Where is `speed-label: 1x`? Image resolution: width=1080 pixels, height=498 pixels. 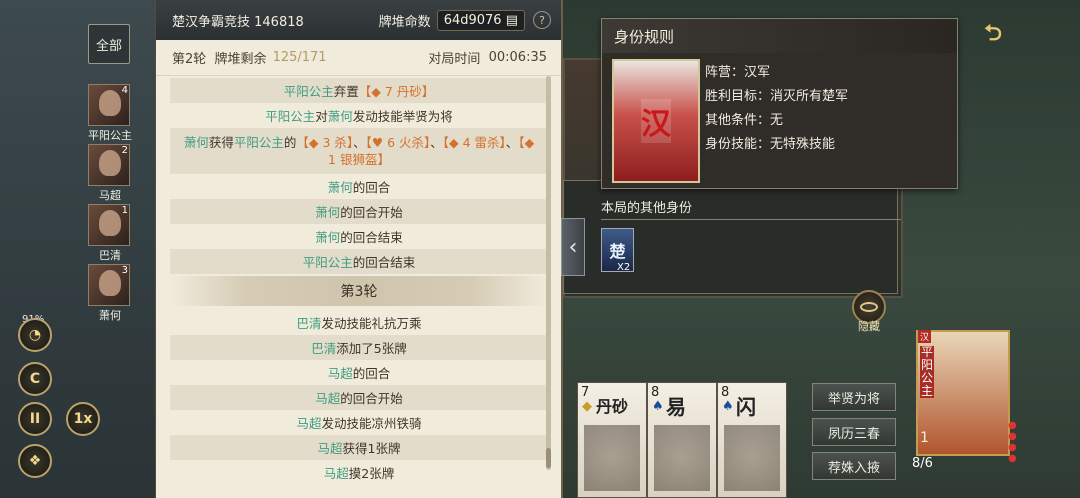 speed-label: 1x is located at coordinates (83, 419).